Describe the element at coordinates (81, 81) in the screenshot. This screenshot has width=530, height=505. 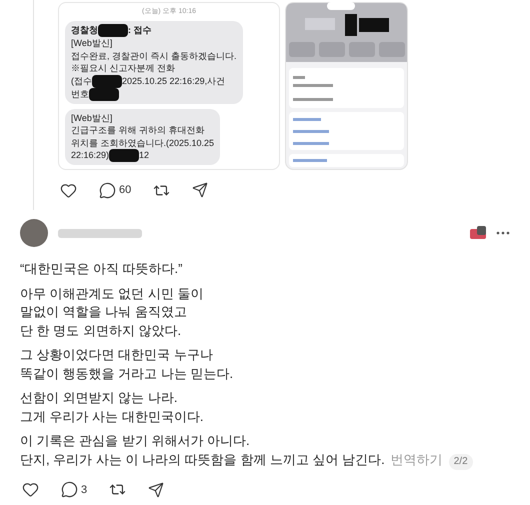
I see `message-text: (접수` at that location.